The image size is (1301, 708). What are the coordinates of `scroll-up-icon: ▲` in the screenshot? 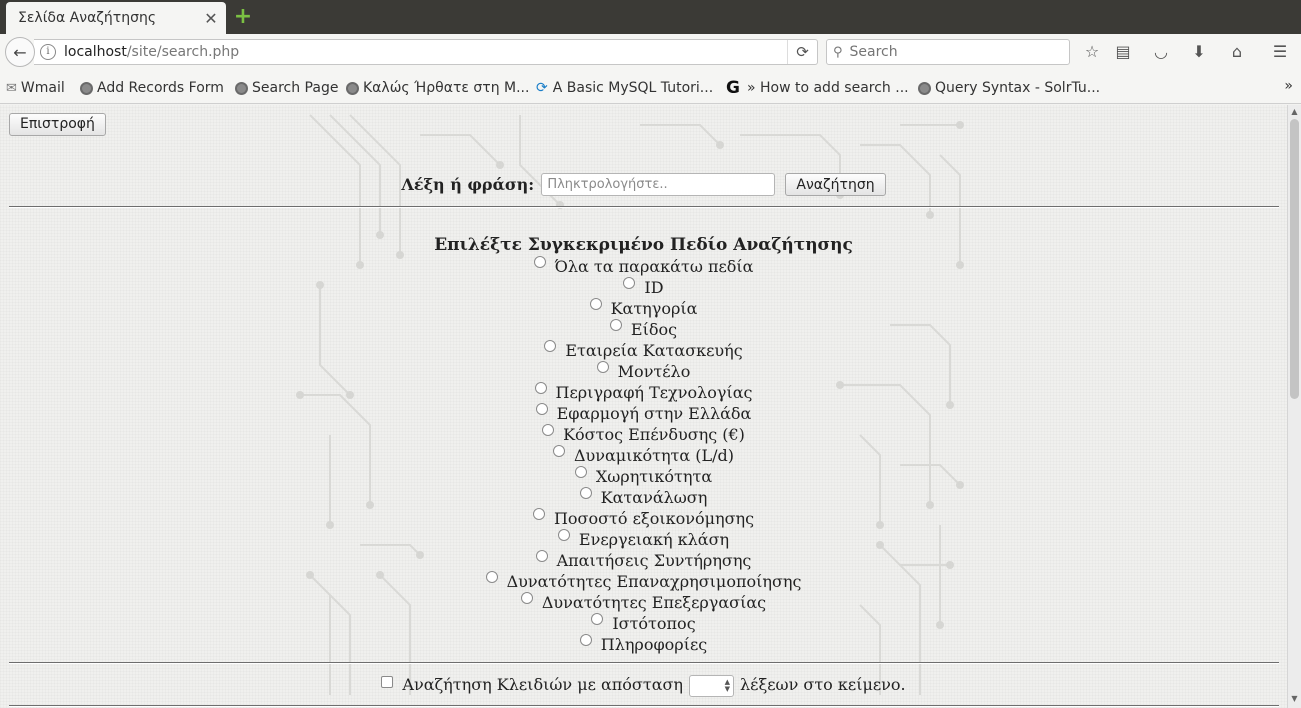 It's located at (1294, 113).